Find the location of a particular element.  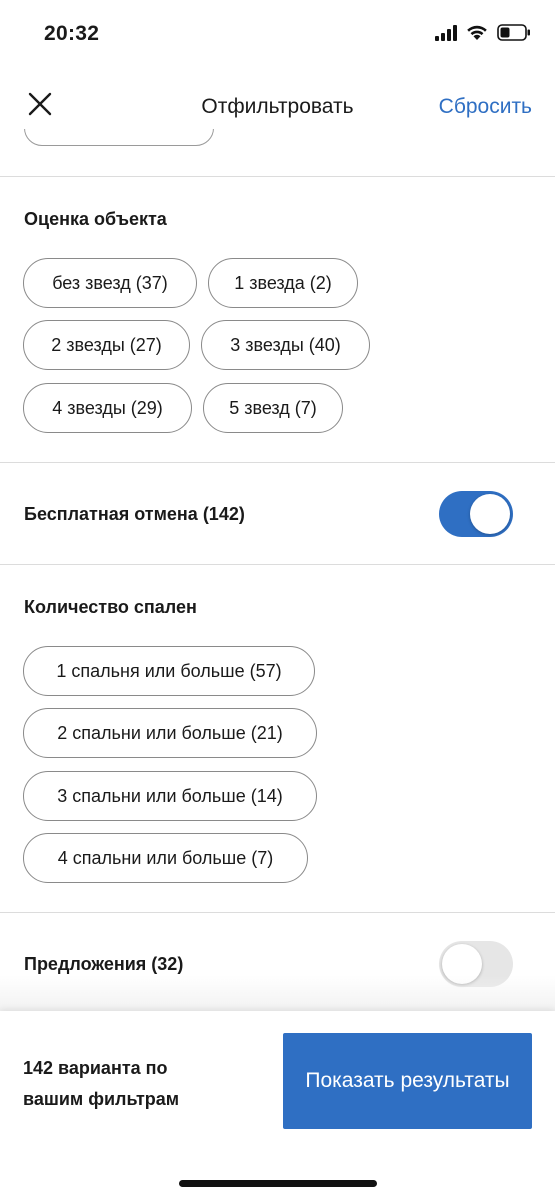

status-time: 20:32 is located at coordinates (72, 33).